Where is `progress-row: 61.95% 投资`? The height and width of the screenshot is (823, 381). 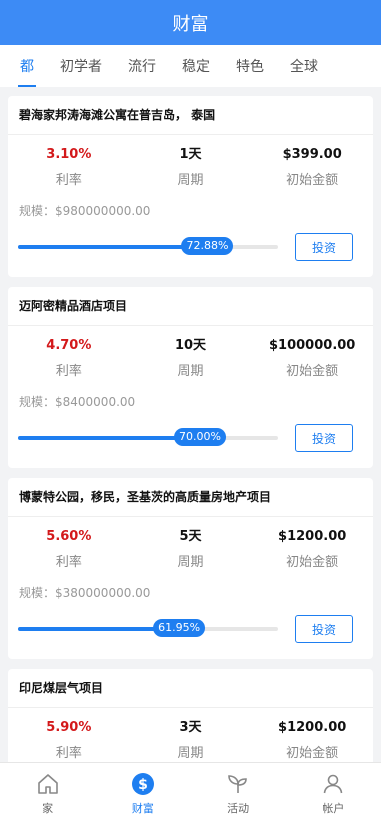
progress-row: 61.95% 投资 is located at coordinates (190, 631).